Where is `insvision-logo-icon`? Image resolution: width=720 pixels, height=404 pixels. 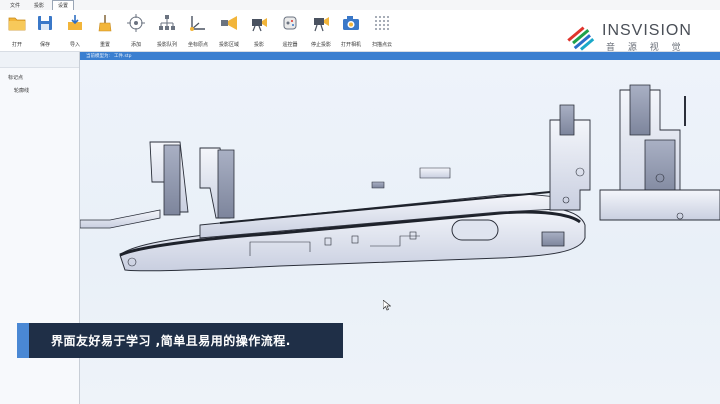
insvision-logo-icon is located at coordinates (581, 38).